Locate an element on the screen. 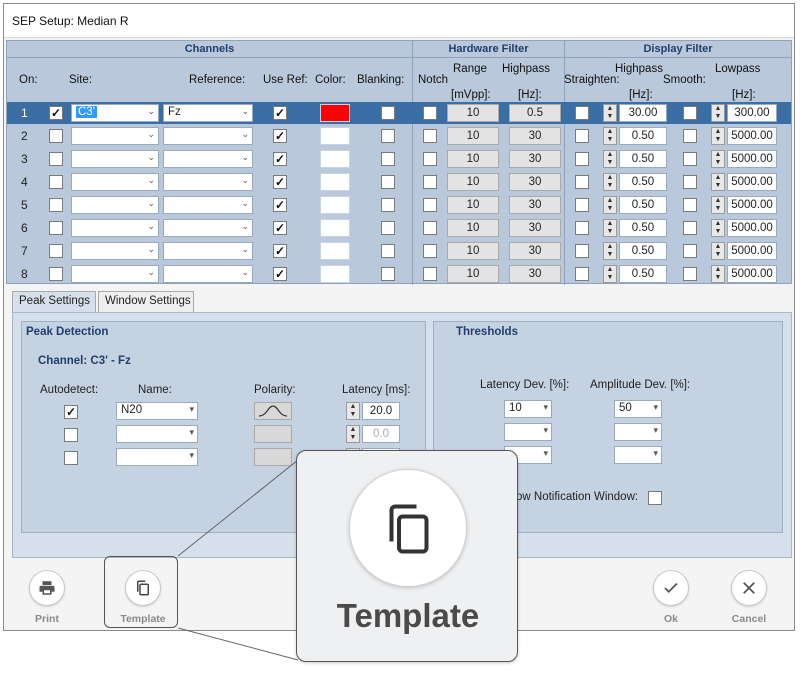 The height and width of the screenshot is (688, 800). tab-peak-settings: Peak Settings is located at coordinates (54, 302).